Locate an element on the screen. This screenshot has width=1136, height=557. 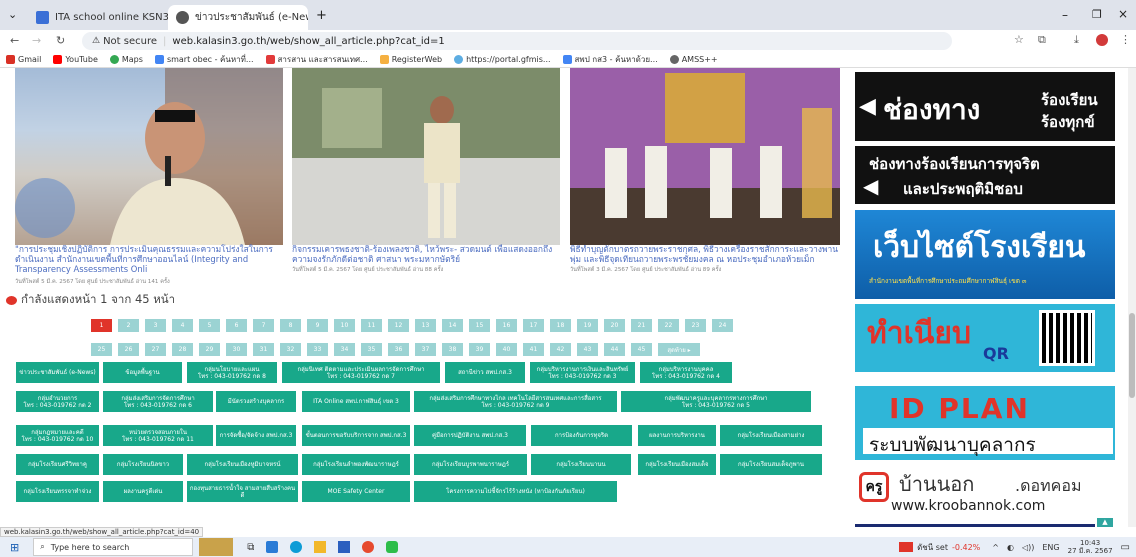
category-button-4-2: กองทุนสายธารน้ำใจ สามสายสืบสร้างคนดี is located at coordinates (242, 491).